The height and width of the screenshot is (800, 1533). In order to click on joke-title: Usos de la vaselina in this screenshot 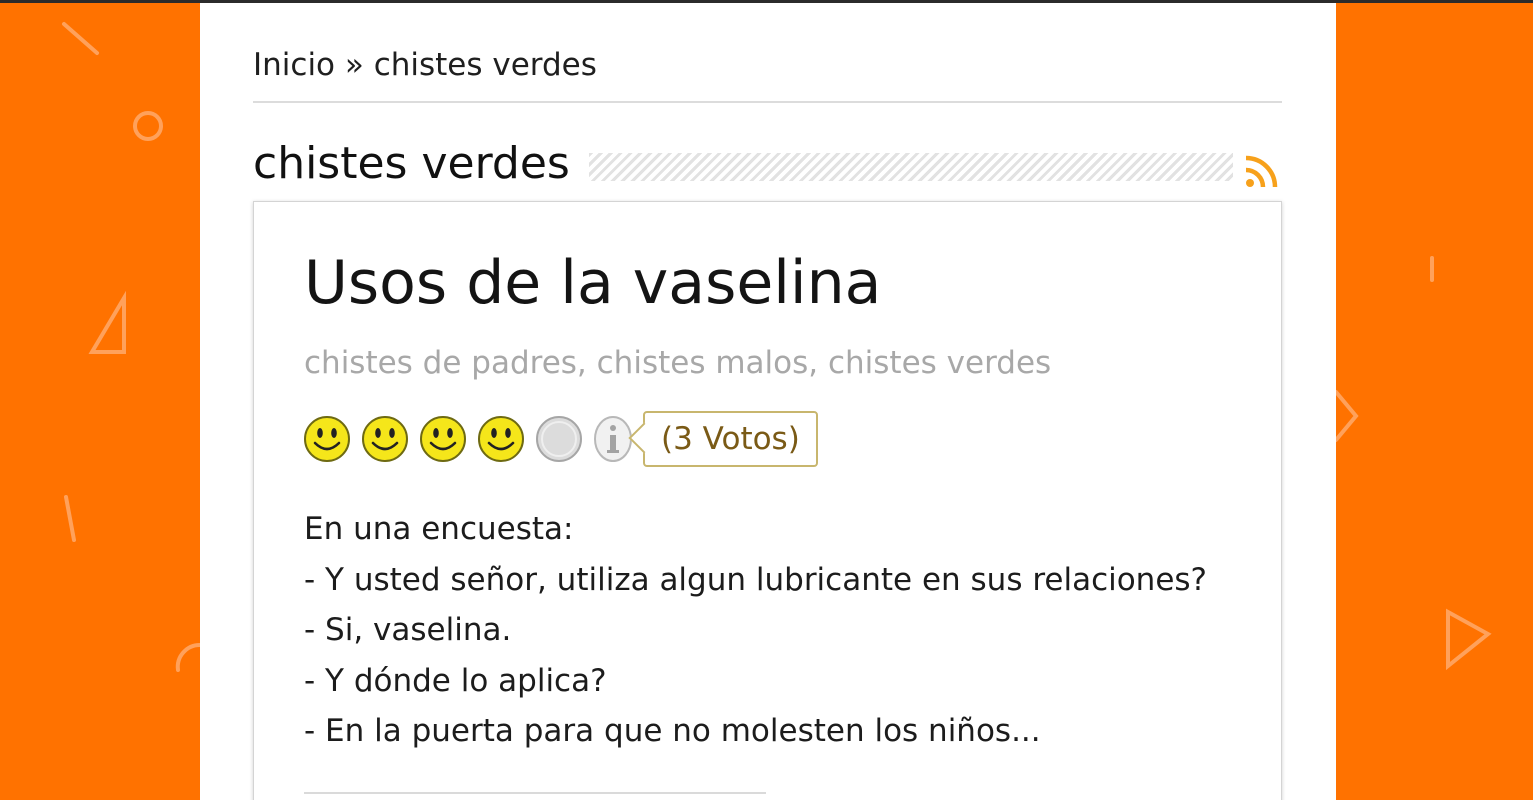, I will do `click(592, 283)`.